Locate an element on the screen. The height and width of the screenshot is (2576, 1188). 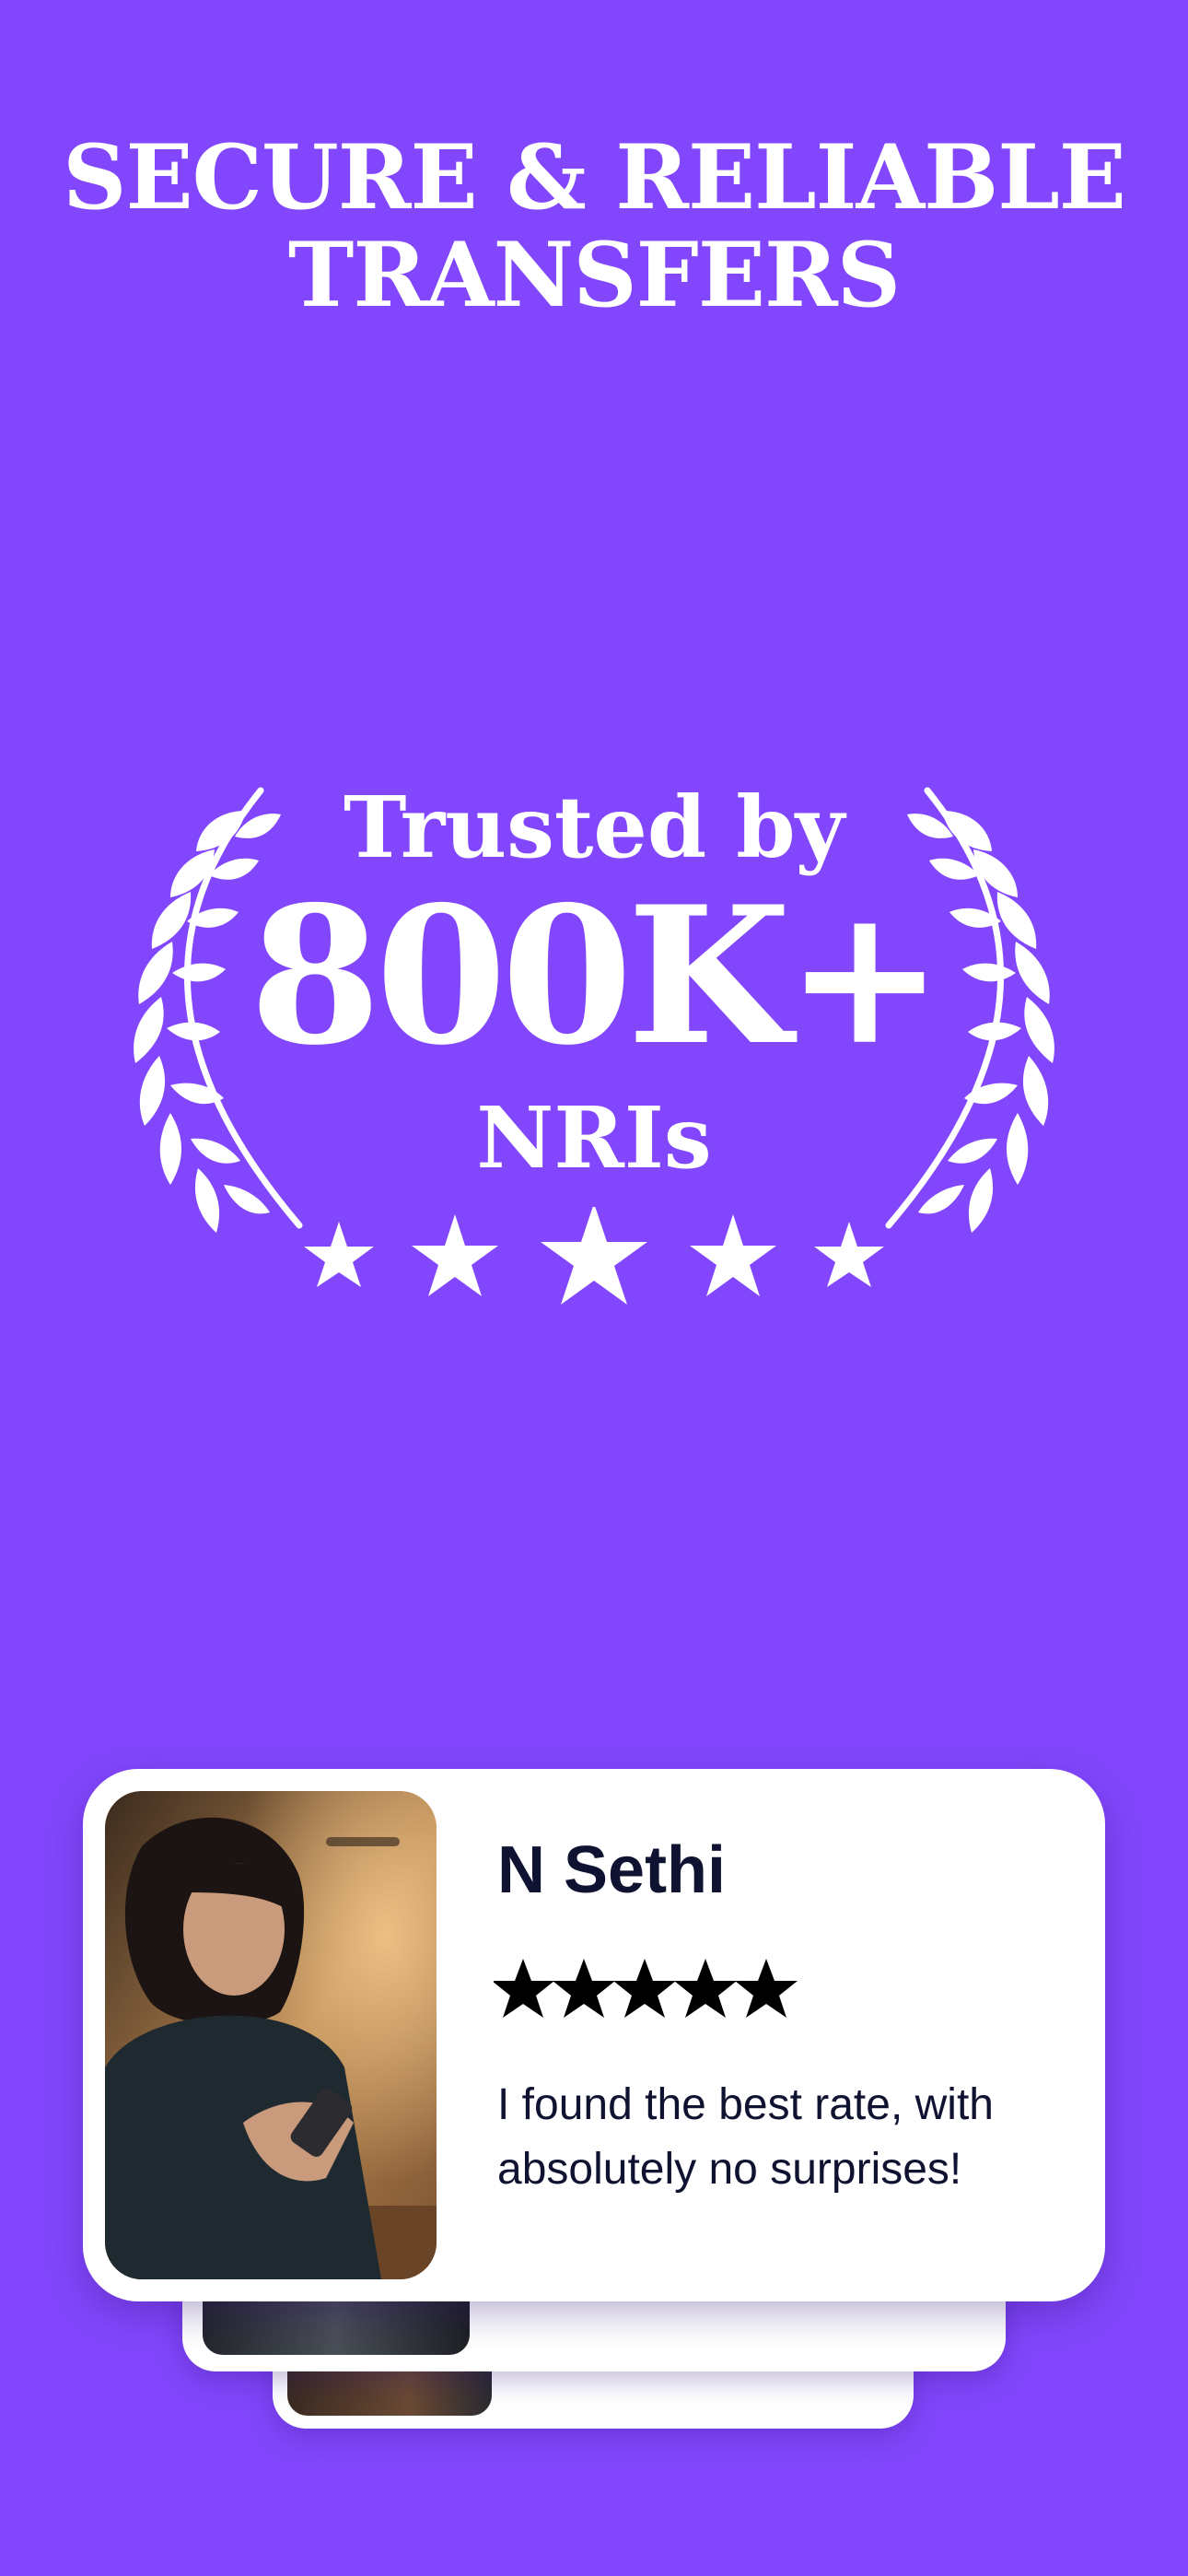
audience-label: NRIs is located at coordinates (594, 1138).